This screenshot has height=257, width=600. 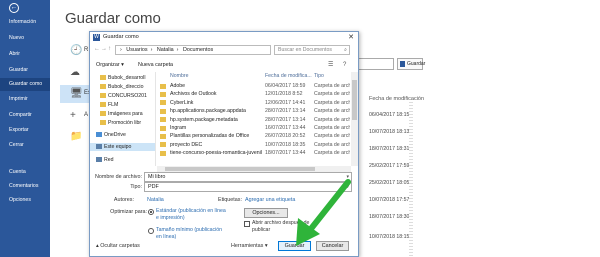 What do you see at coordinates (122, 114) in the screenshot?
I see `nav-item: Imágenes para` at bounding box center [122, 114].